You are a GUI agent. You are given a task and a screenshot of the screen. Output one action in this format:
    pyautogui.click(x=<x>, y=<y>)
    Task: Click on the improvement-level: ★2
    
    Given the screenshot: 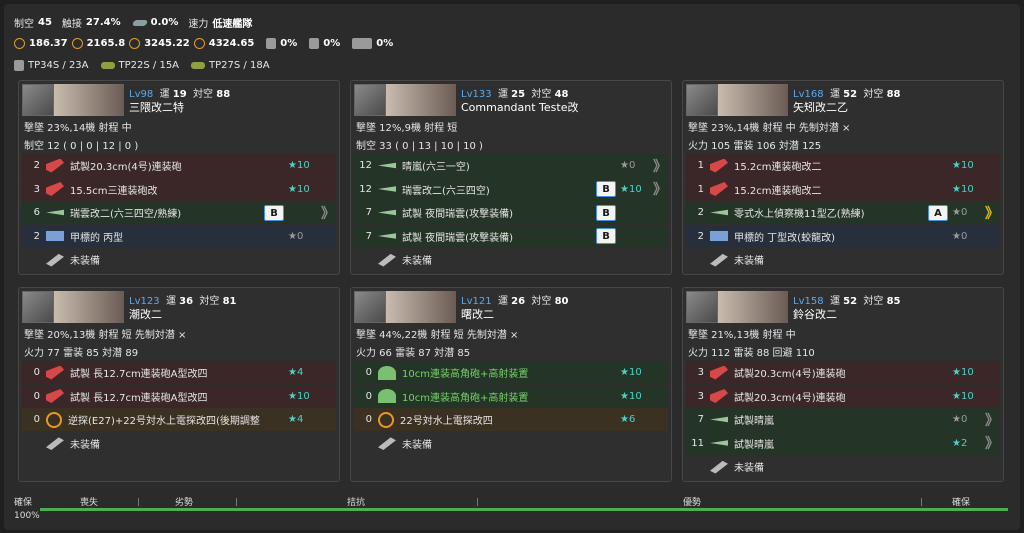 What is the action you would take?
    pyautogui.click(x=960, y=443)
    